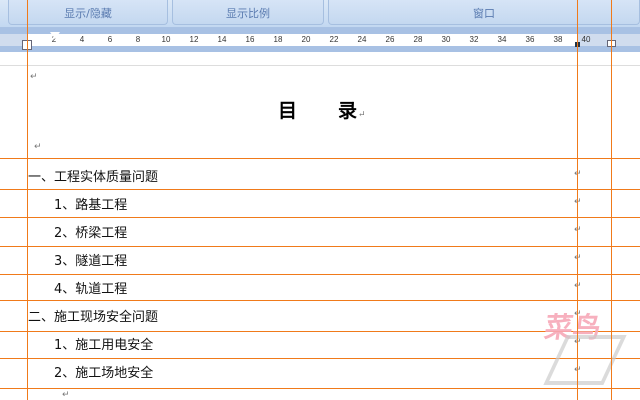 This screenshot has height=400, width=640. What do you see at coordinates (530, 39) in the screenshot?
I see `ruler-tick: 36` at bounding box center [530, 39].